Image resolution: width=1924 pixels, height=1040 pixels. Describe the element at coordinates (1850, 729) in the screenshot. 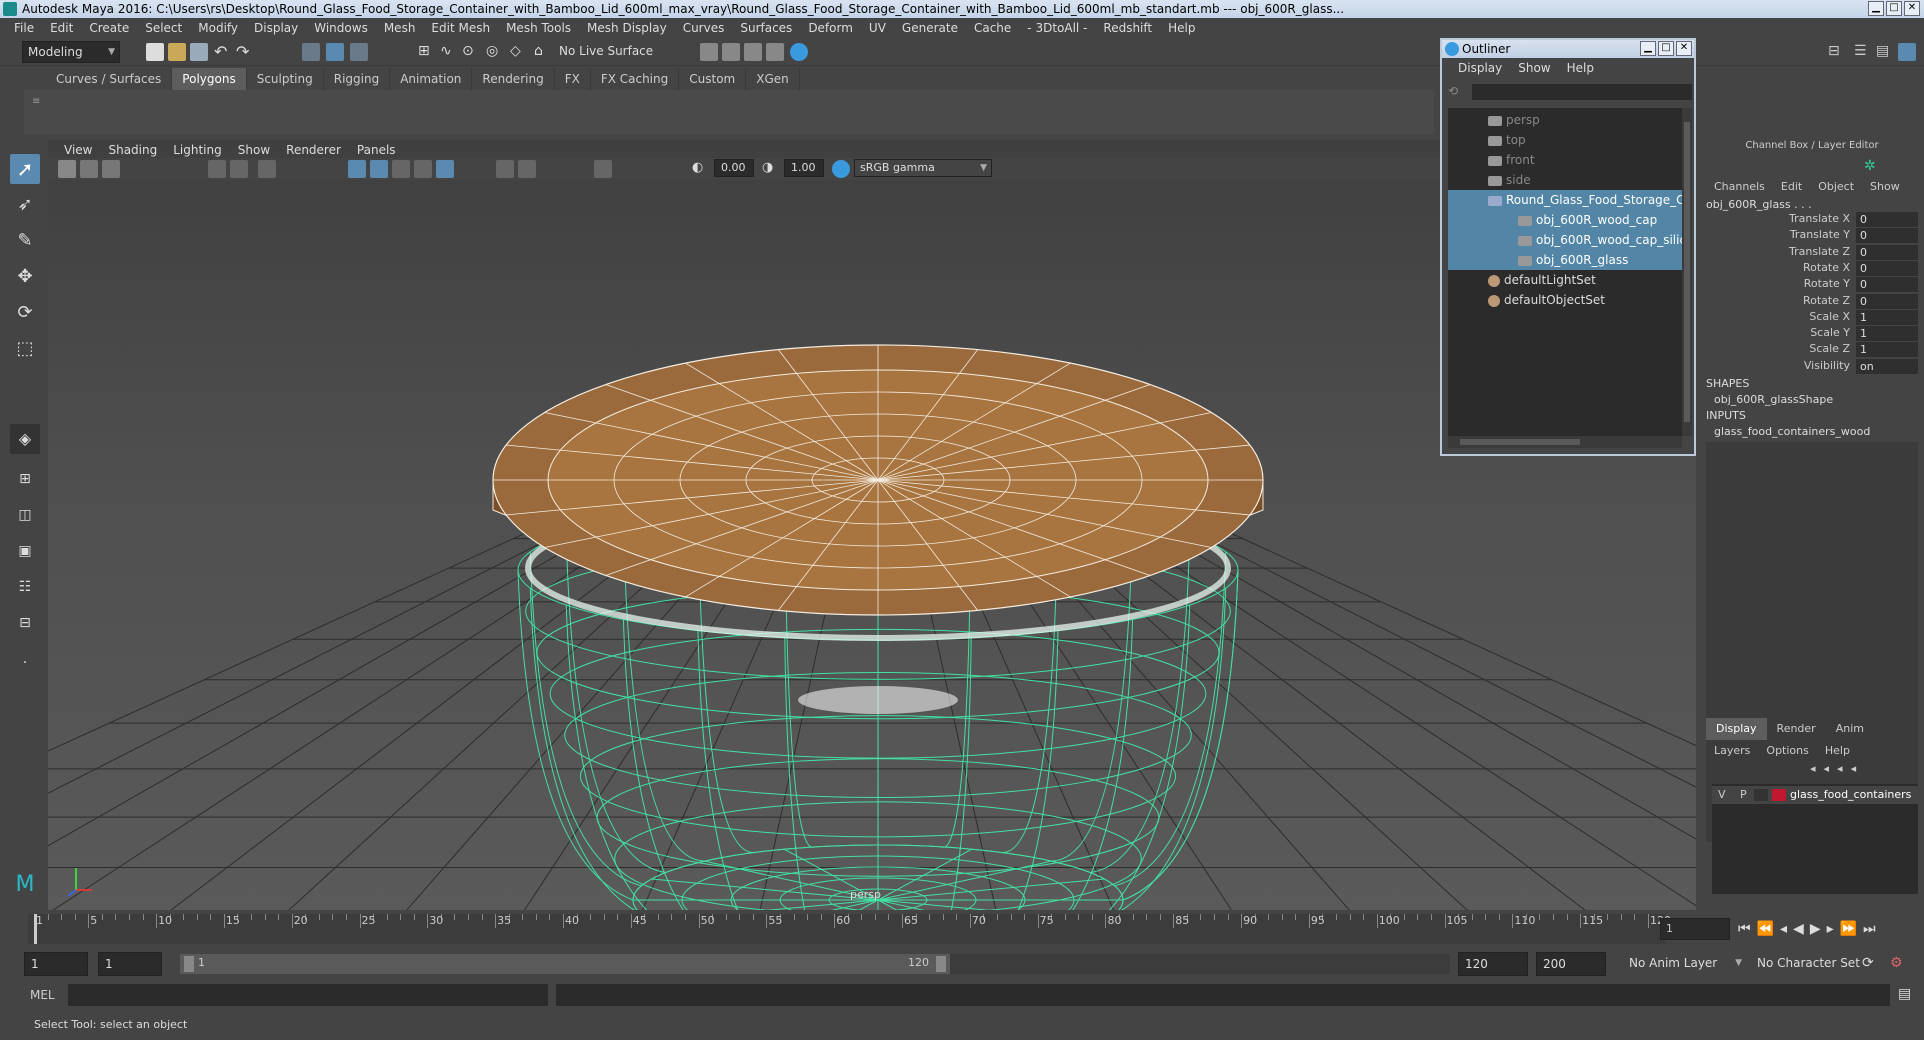

I see `layer-tab-anim: Anim` at that location.